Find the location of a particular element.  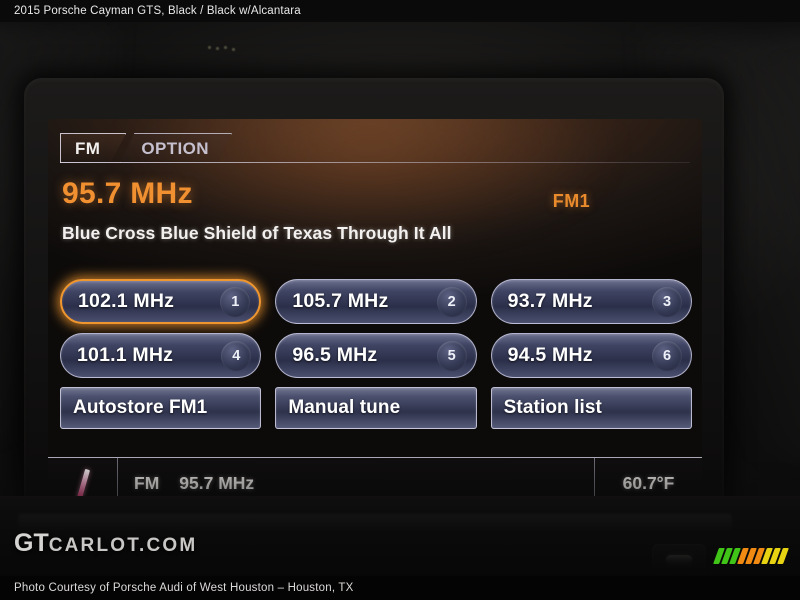

preset-label-3: 93.7 MHz is located at coordinates (550, 301).